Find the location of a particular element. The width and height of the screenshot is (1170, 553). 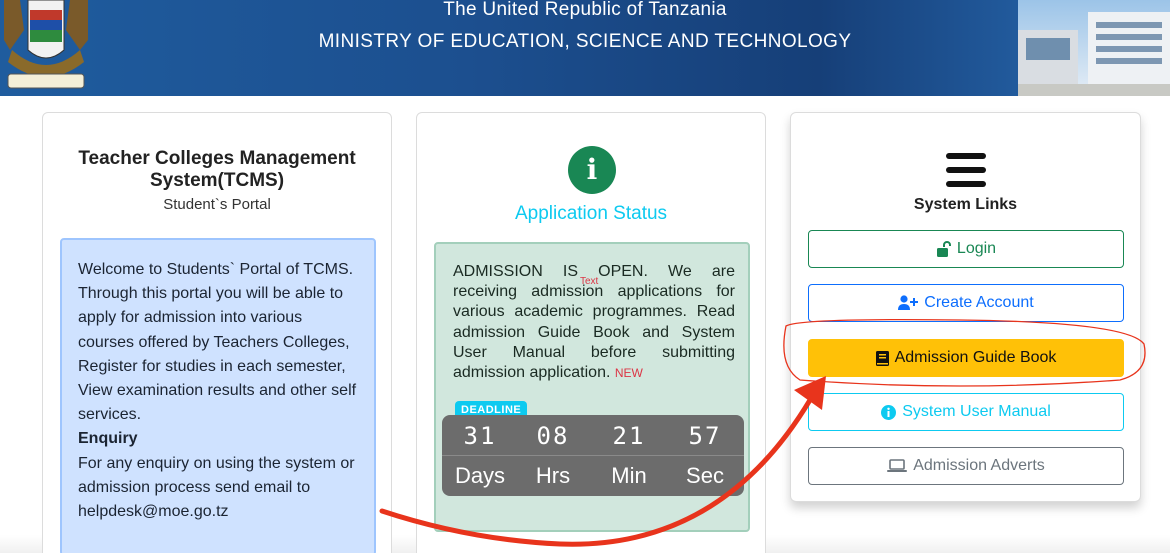

admission-guide-book-button: Admission Guide Book is located at coordinates (966, 358).